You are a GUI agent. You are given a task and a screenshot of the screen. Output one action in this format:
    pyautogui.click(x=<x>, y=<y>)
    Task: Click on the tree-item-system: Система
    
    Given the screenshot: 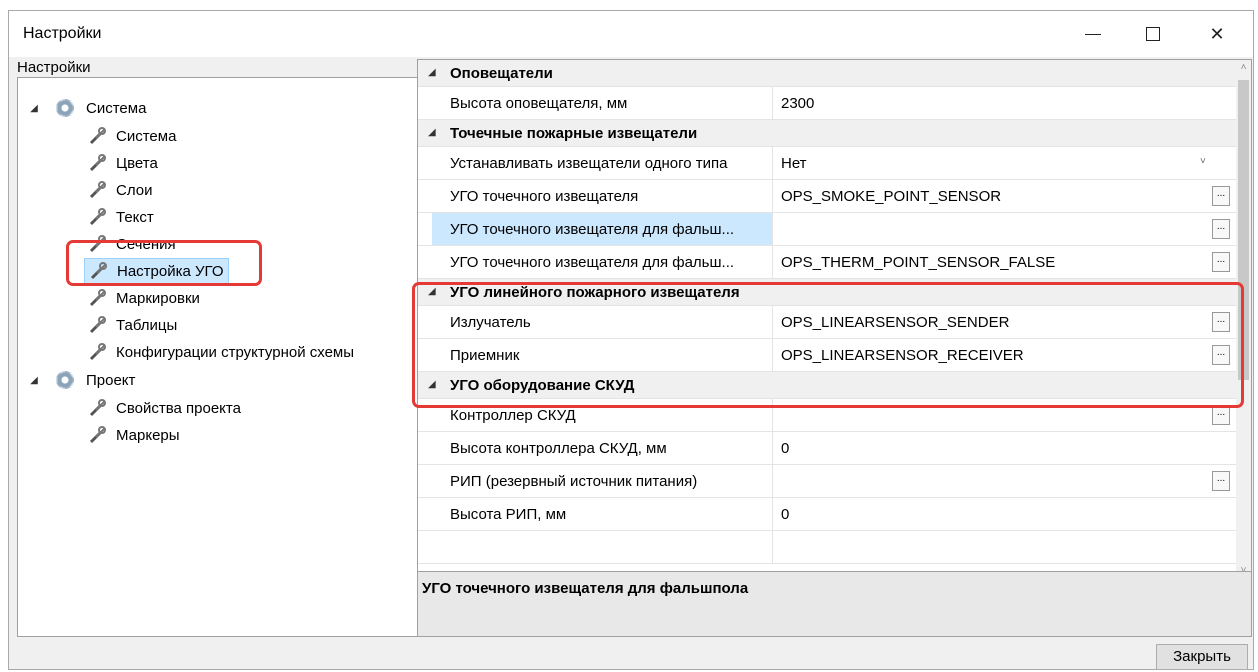 What is the action you would take?
    pyautogui.click(x=132, y=136)
    